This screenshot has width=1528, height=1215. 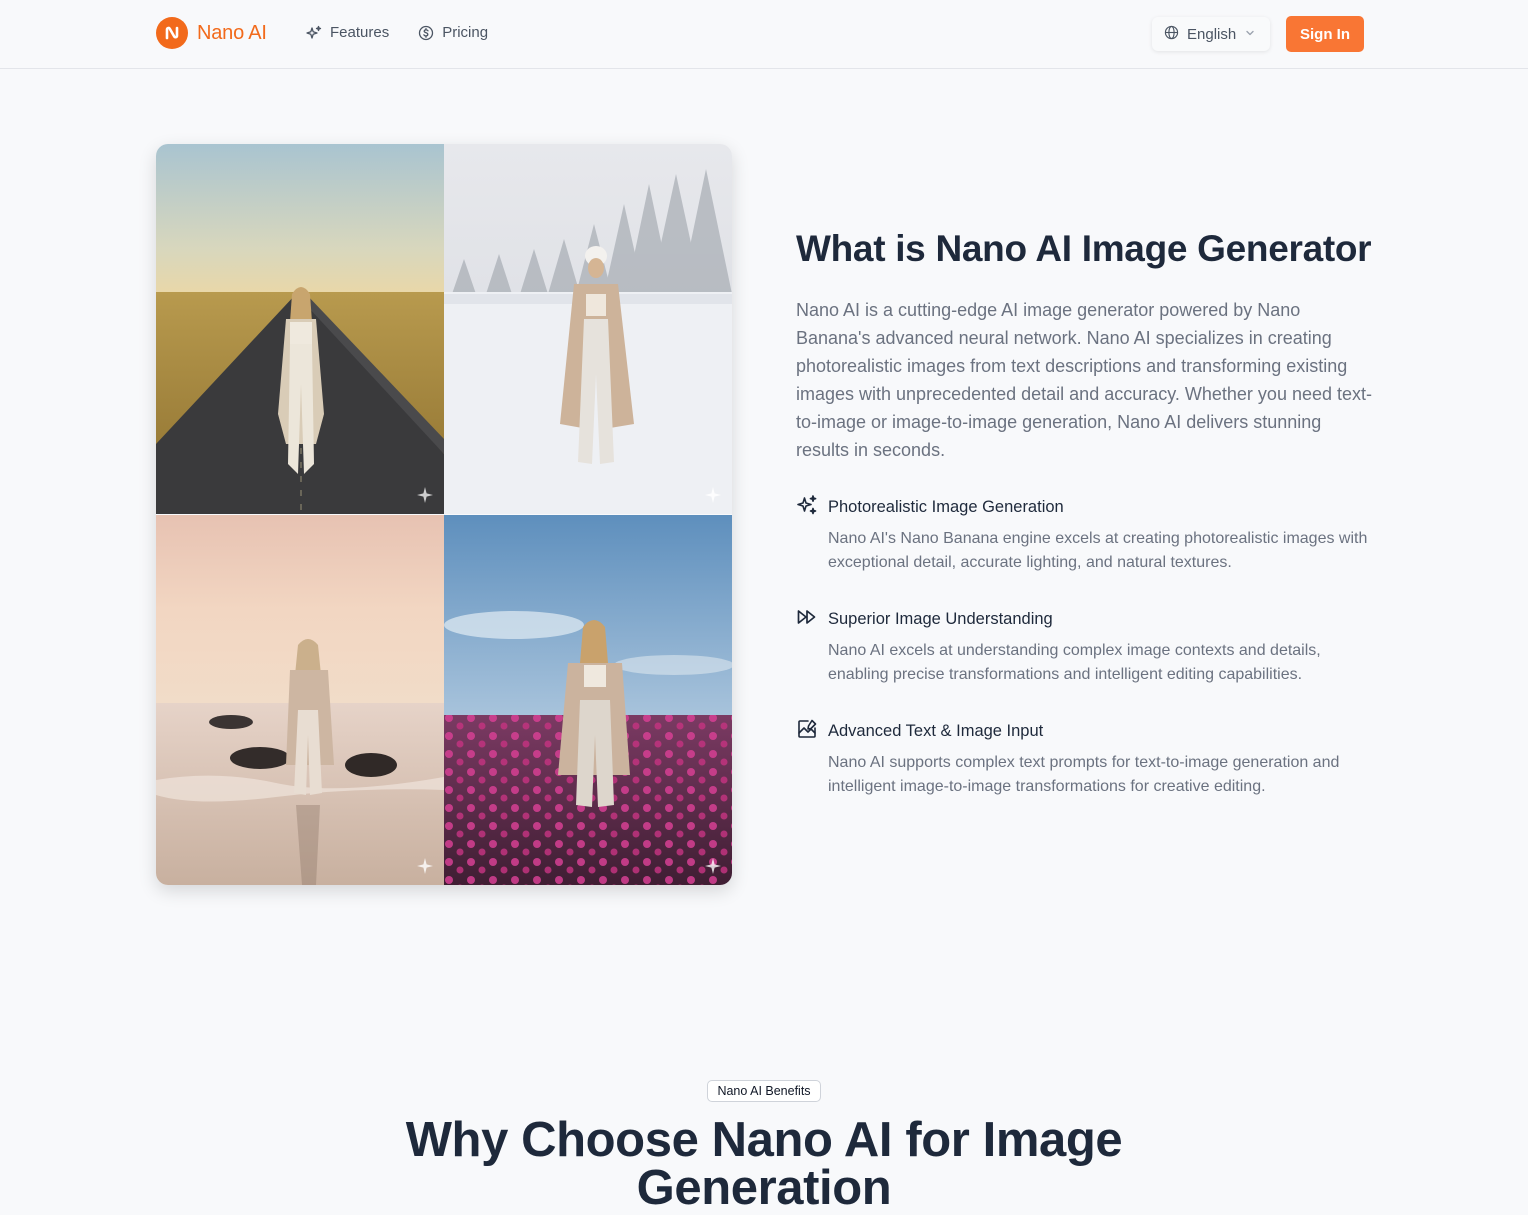 I want to click on nav-pricing-label: Pricing, so click(x=465, y=32).